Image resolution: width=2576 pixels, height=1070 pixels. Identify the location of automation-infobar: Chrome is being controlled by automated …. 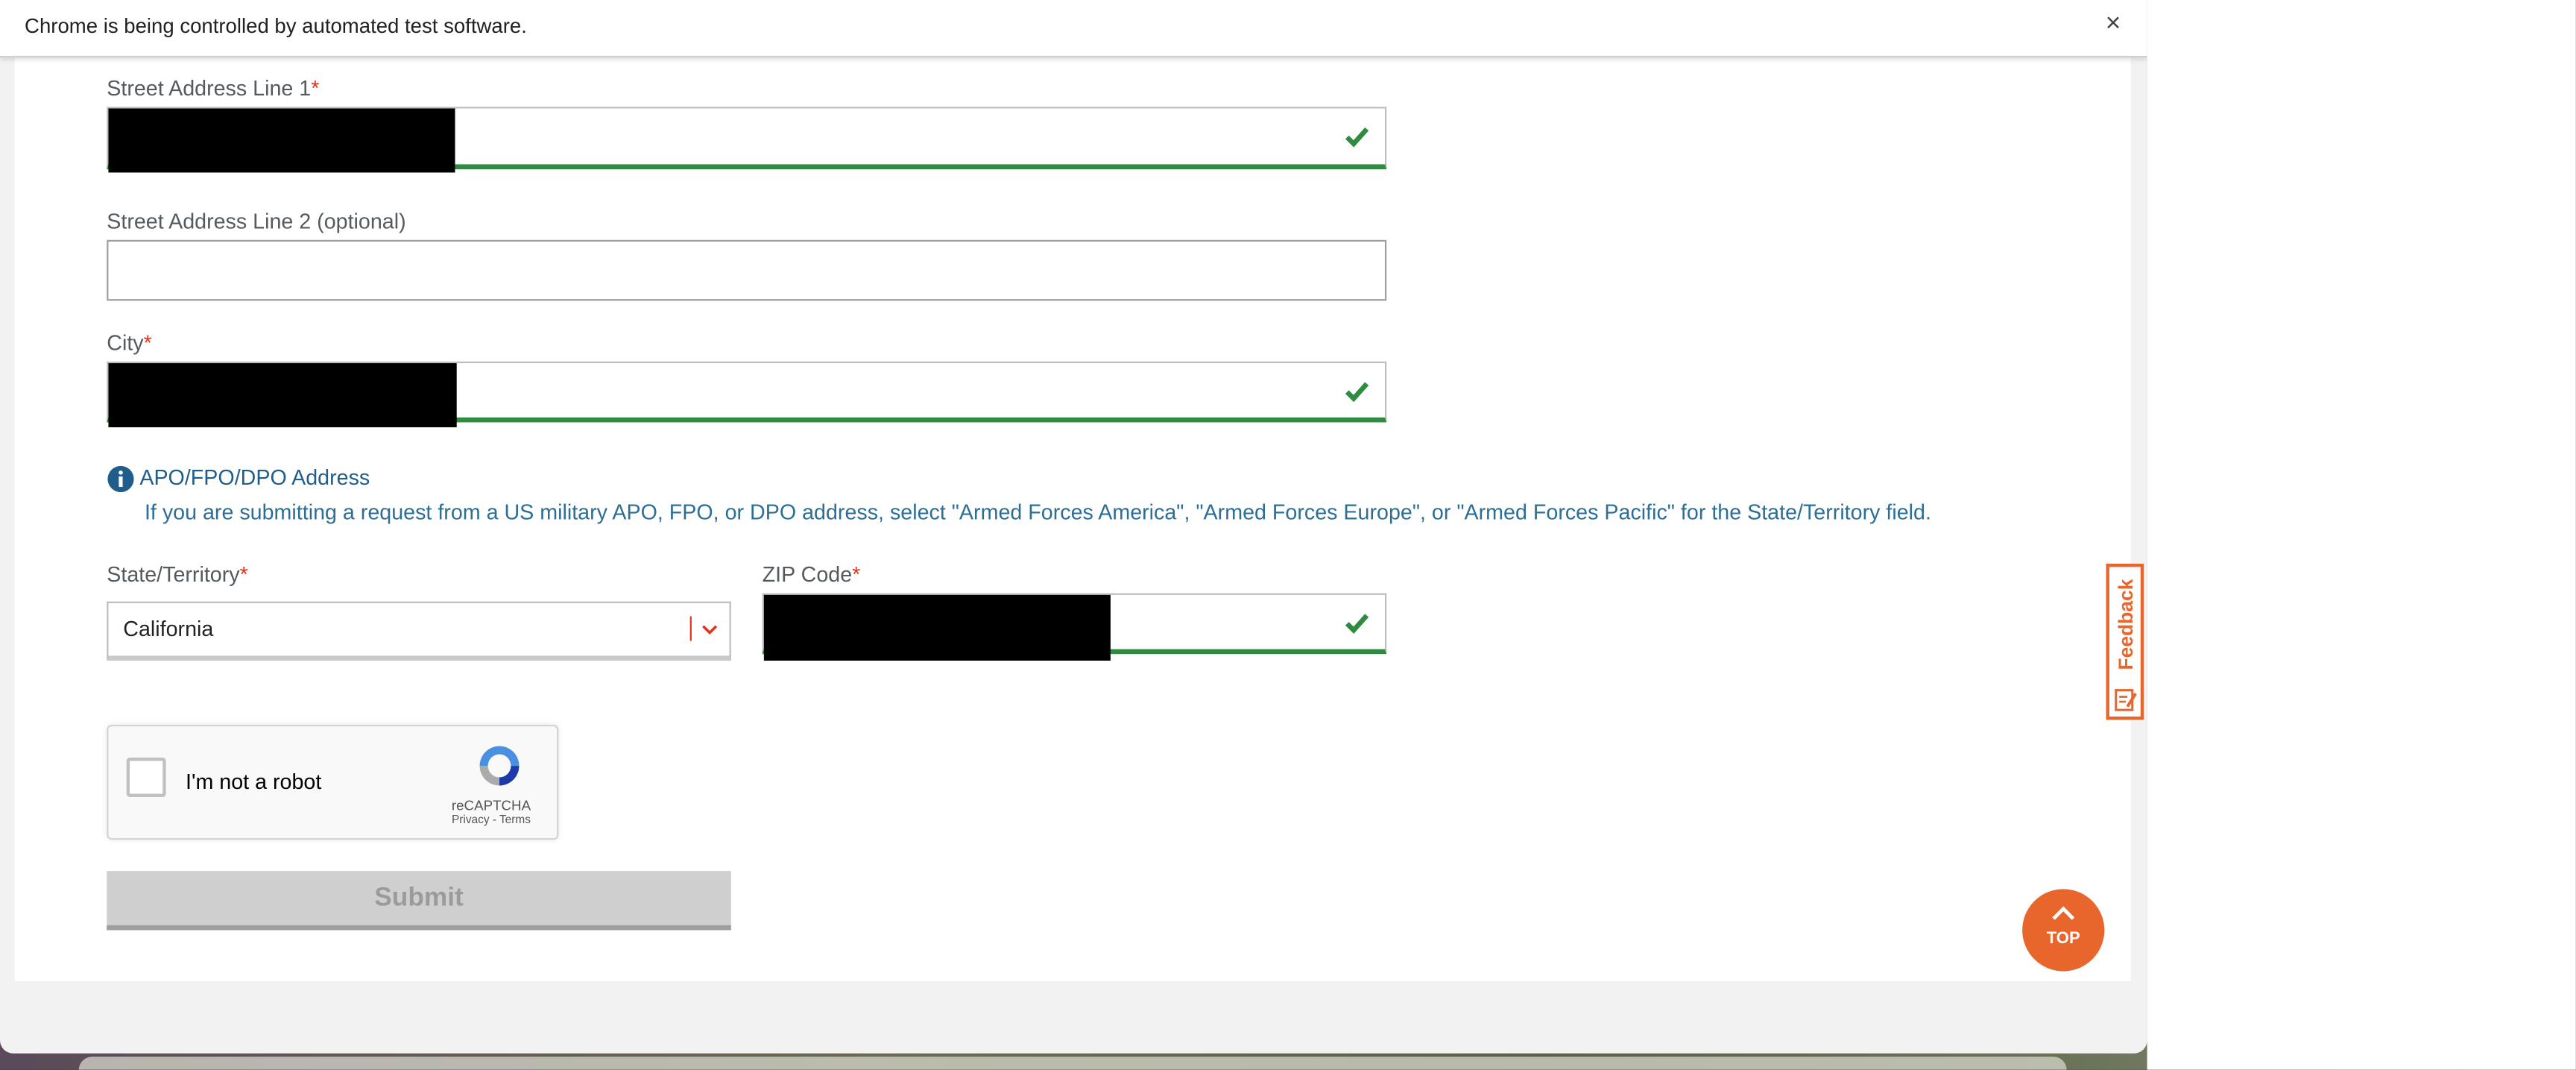
(1073, 29).